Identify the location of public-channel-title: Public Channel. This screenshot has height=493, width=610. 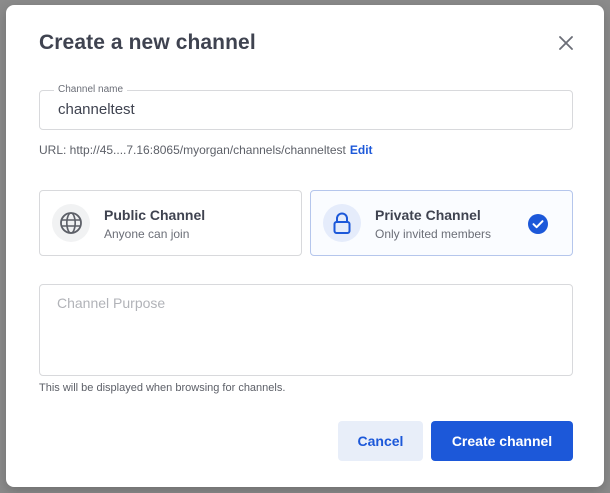
(155, 215).